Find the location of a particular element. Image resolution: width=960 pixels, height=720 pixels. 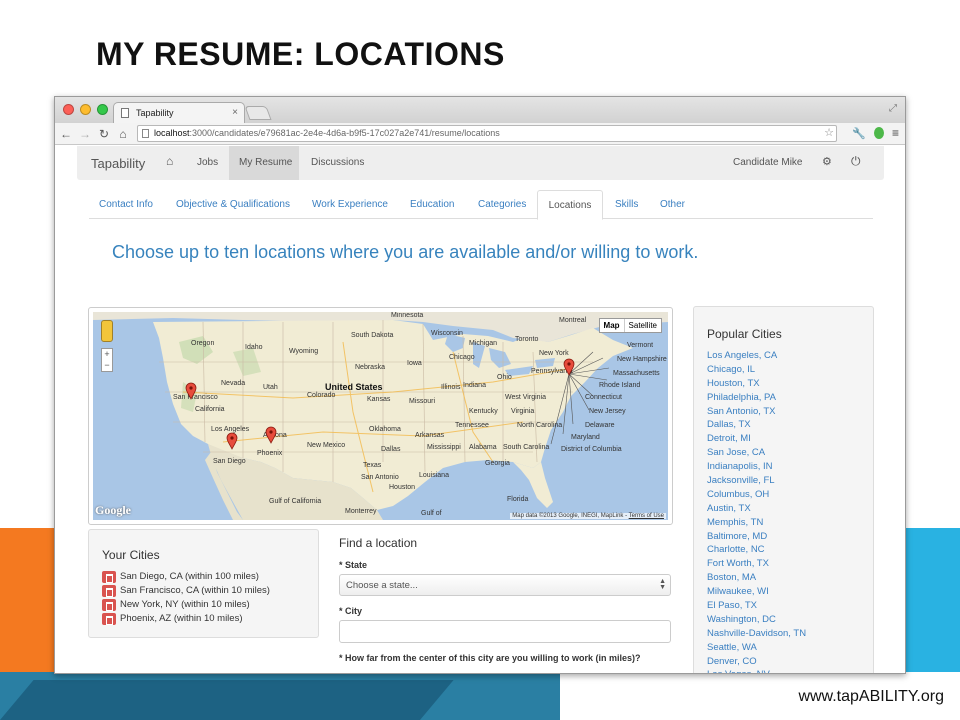

map-label: Colorado is located at coordinates (321, 395).